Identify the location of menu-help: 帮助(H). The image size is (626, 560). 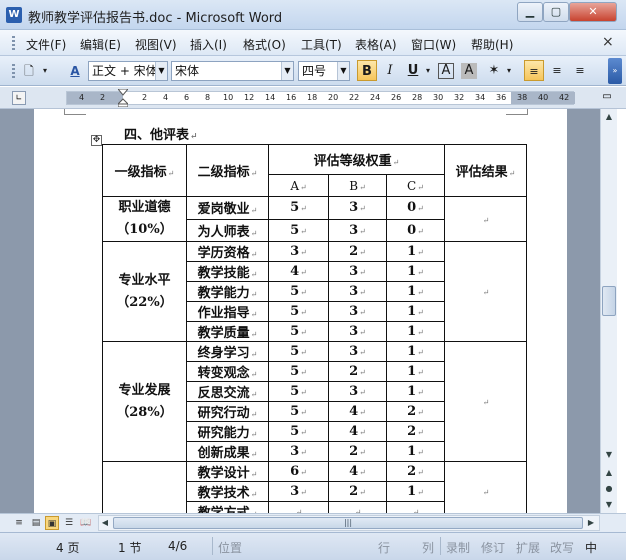
(492, 44).